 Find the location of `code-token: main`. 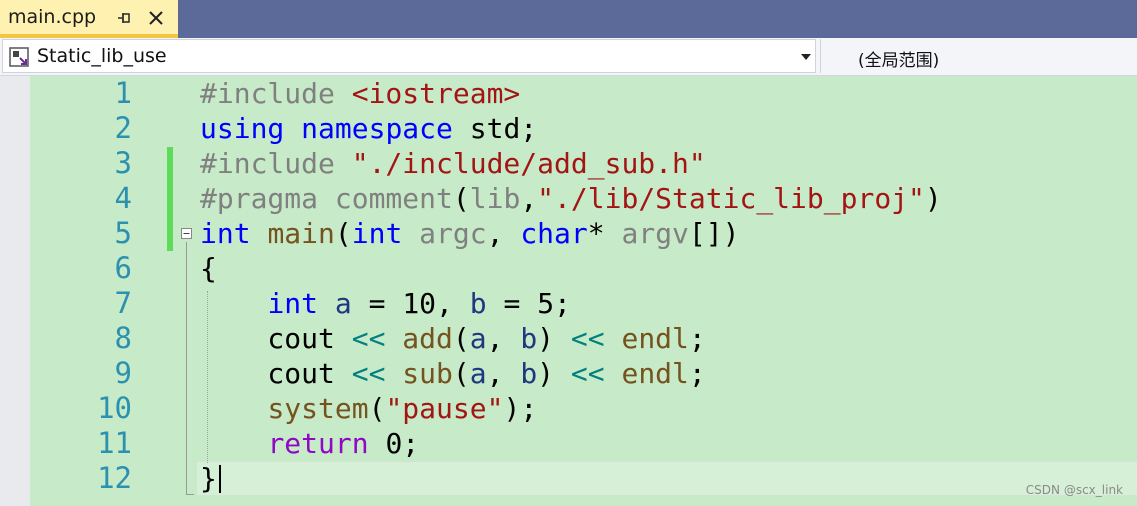

code-token: main is located at coordinates (301, 233).